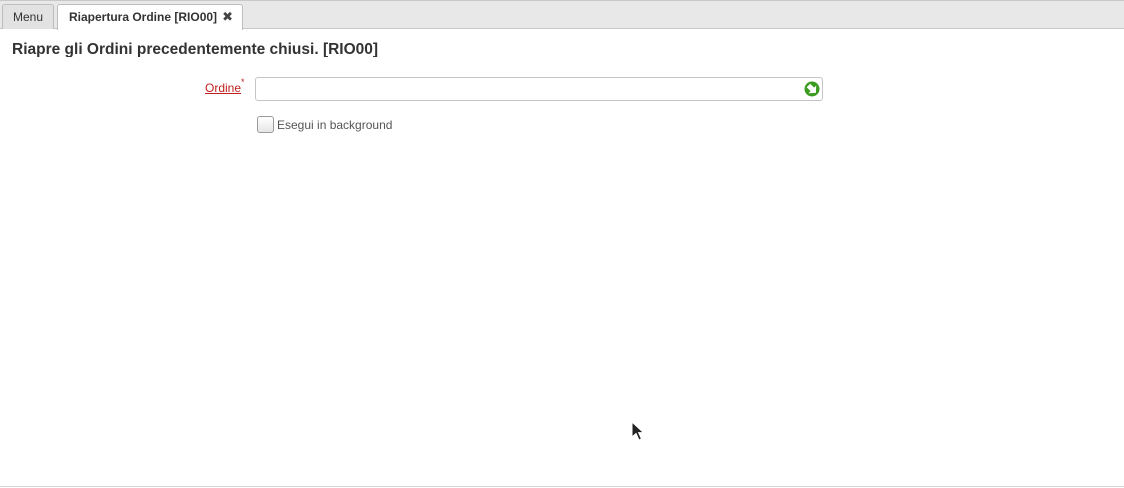  Describe the element at coordinates (562, 486) in the screenshot. I see `bottom-divider` at that location.